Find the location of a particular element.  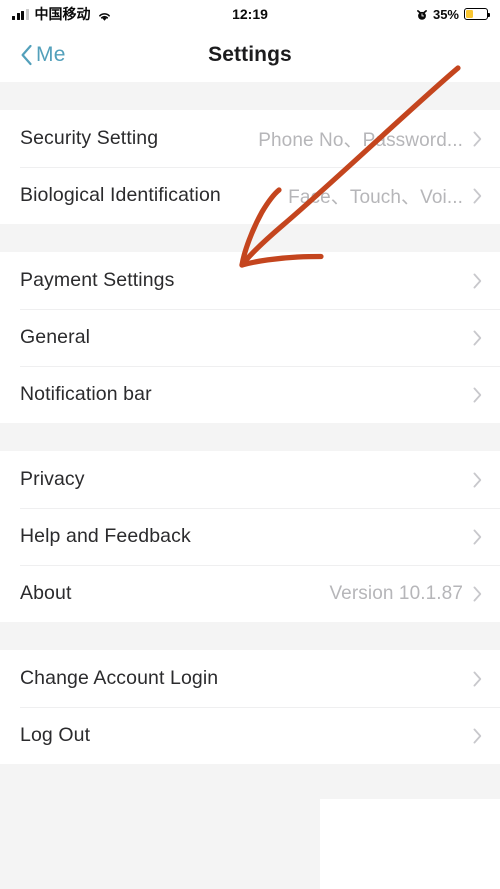

settings-row-label: Change Account Login is located at coordinates (119, 678).